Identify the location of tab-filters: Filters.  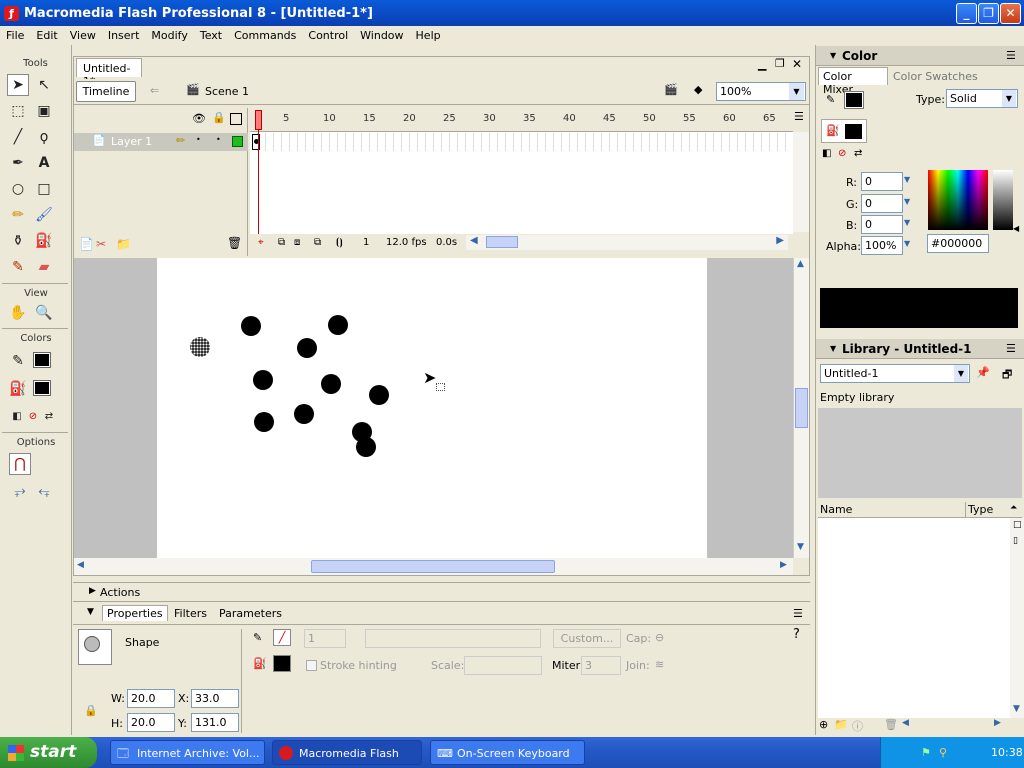
(190, 613).